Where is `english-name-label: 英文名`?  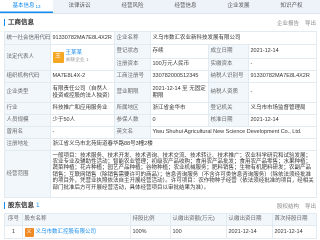
english-name-label: 英文名 is located at coordinates (133, 133).